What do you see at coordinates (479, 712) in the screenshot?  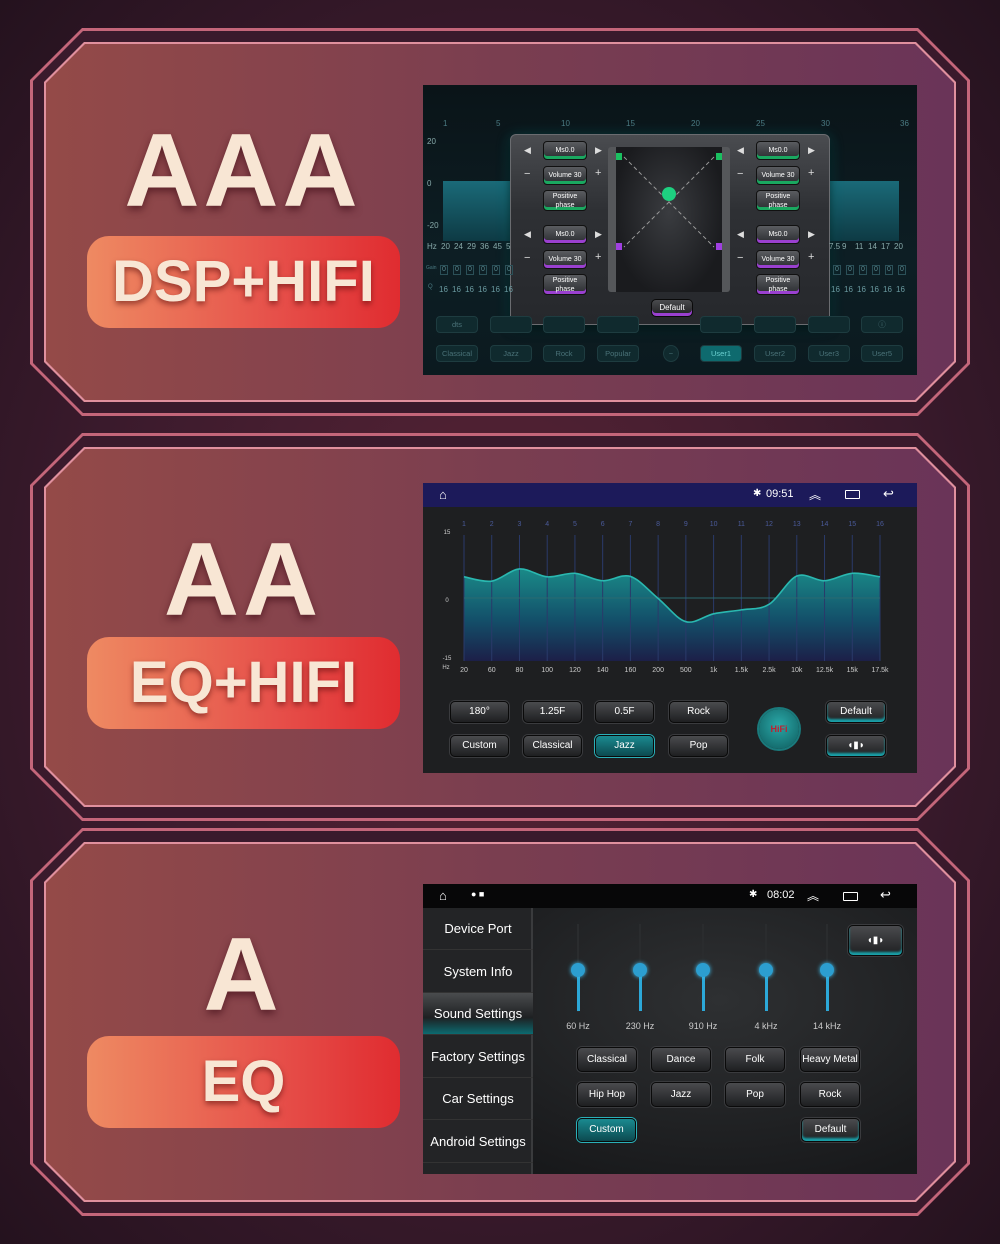 I see `eq-button: 180°` at bounding box center [479, 712].